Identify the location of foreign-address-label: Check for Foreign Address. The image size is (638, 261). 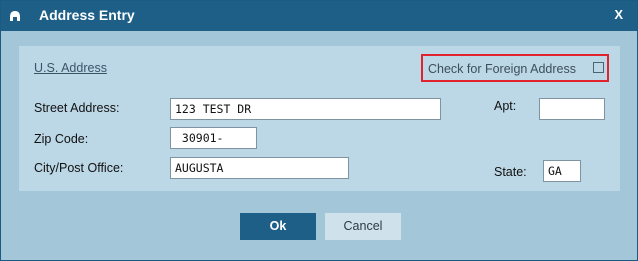
(502, 69).